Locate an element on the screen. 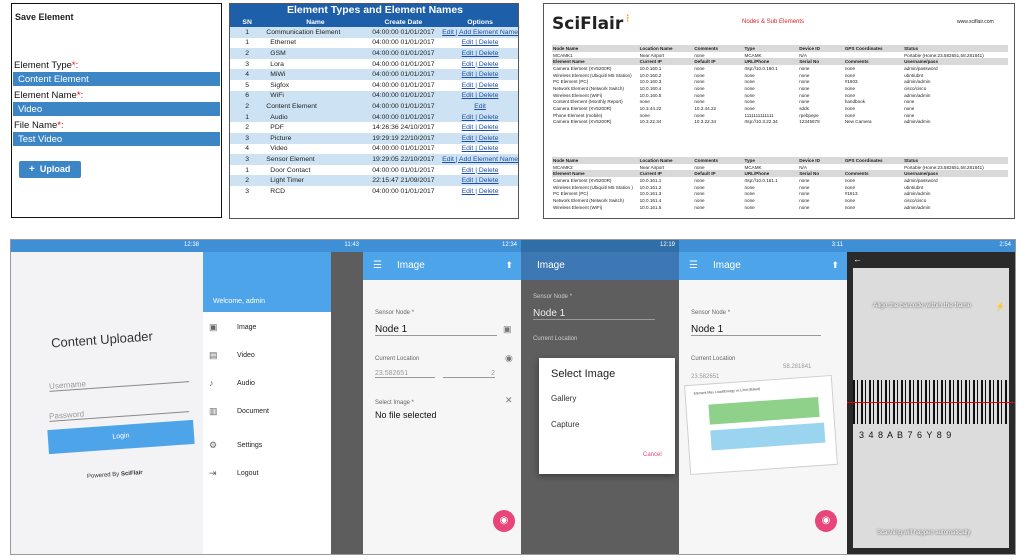 The image size is (1026, 560). file-name-input: Test Video is located at coordinates (116, 139).